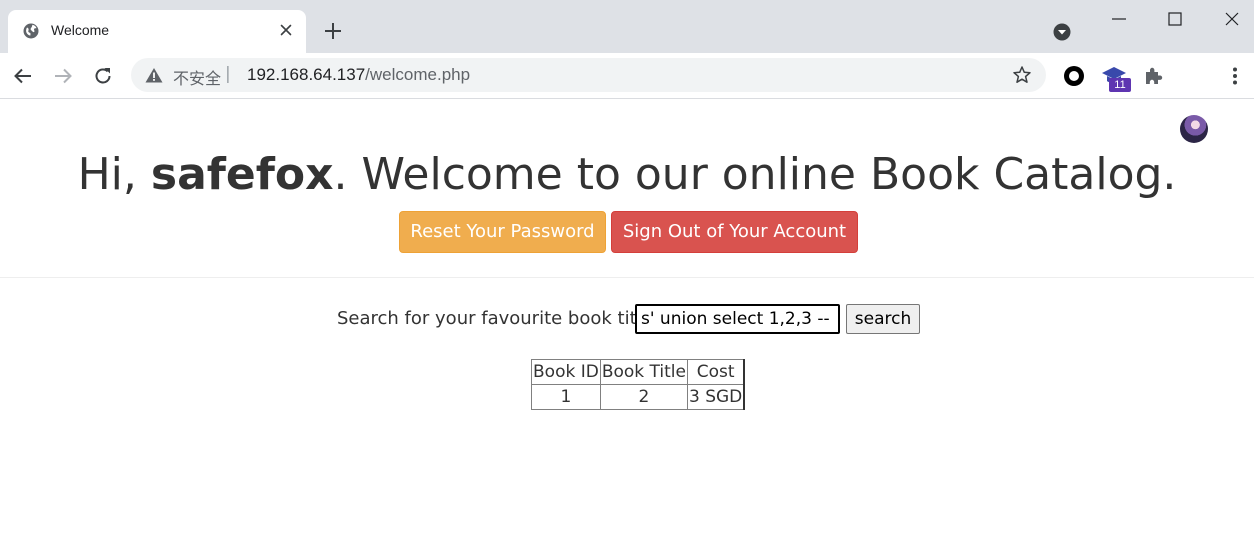 The height and width of the screenshot is (552, 1254). Describe the element at coordinates (1154, 76) in the screenshot. I see `extensions-puzzle-icon` at that location.